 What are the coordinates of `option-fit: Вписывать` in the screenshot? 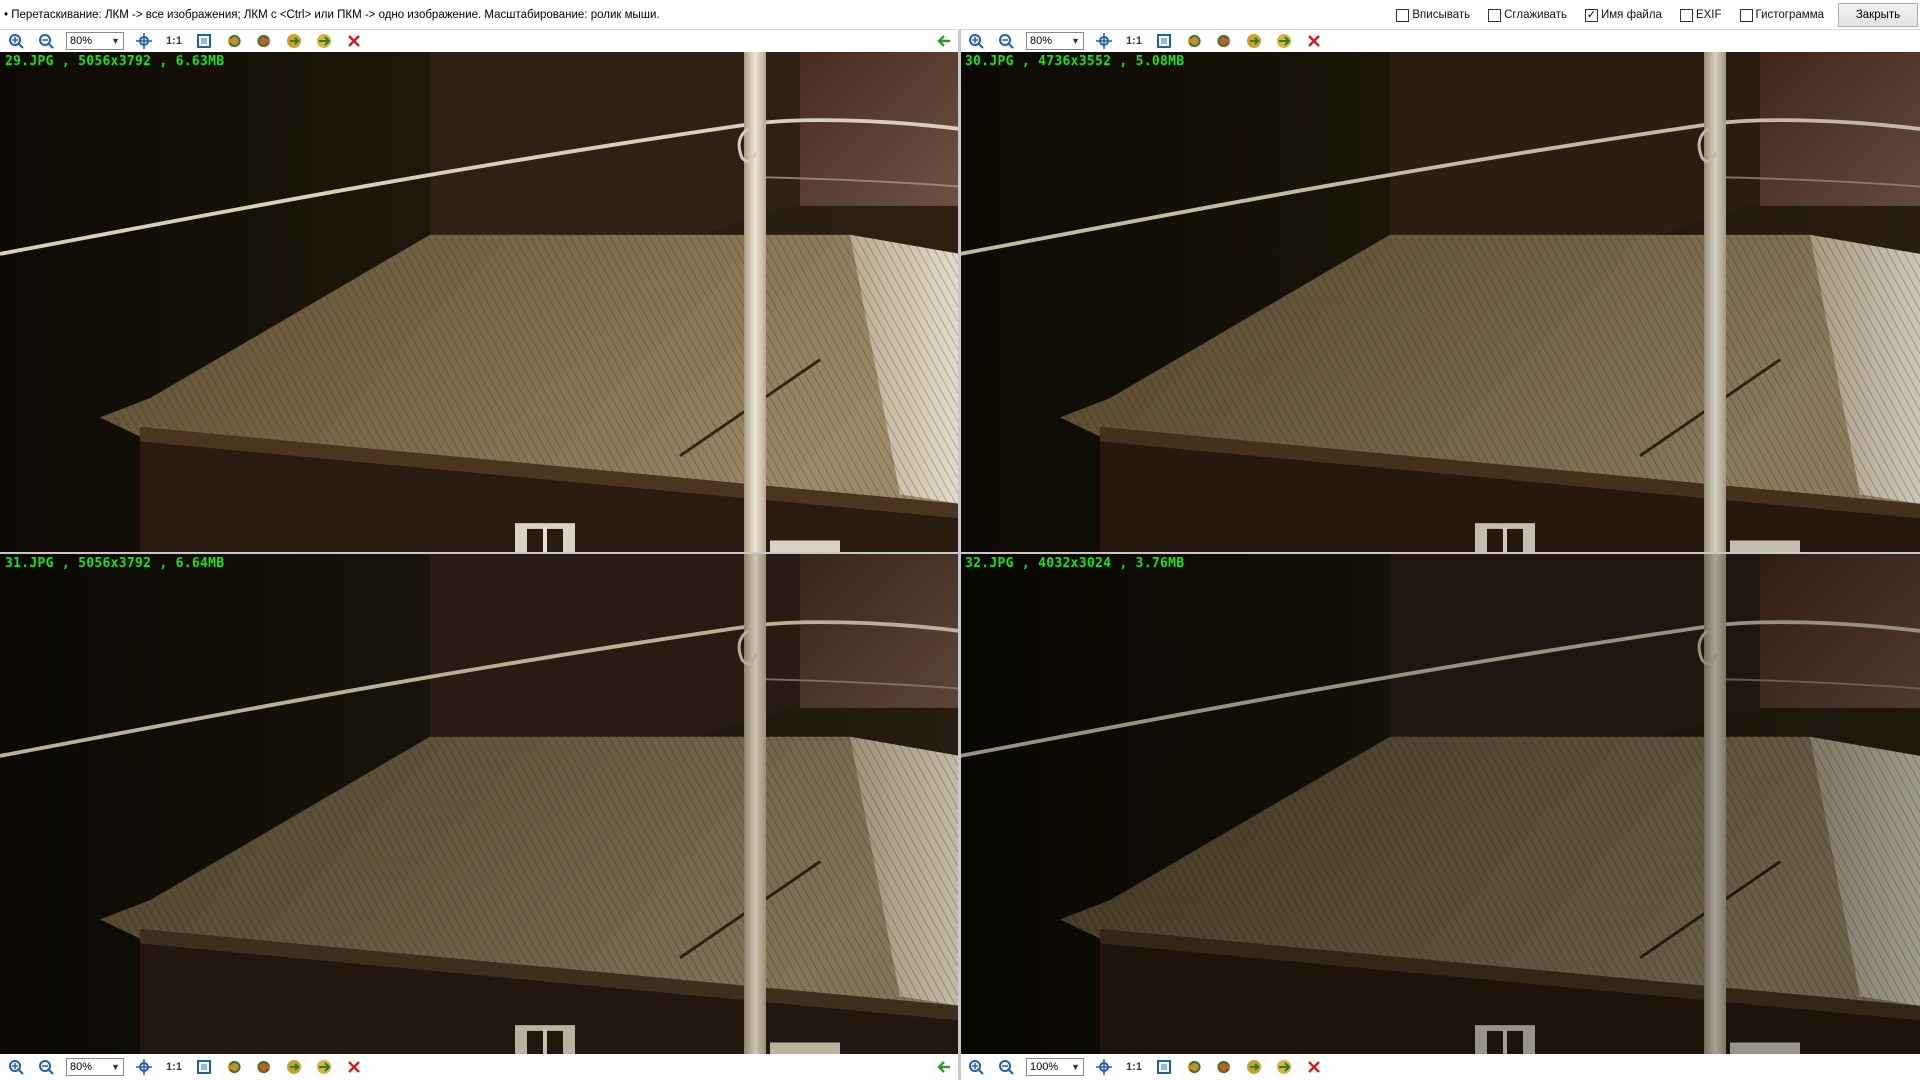 It's located at (1433, 15).